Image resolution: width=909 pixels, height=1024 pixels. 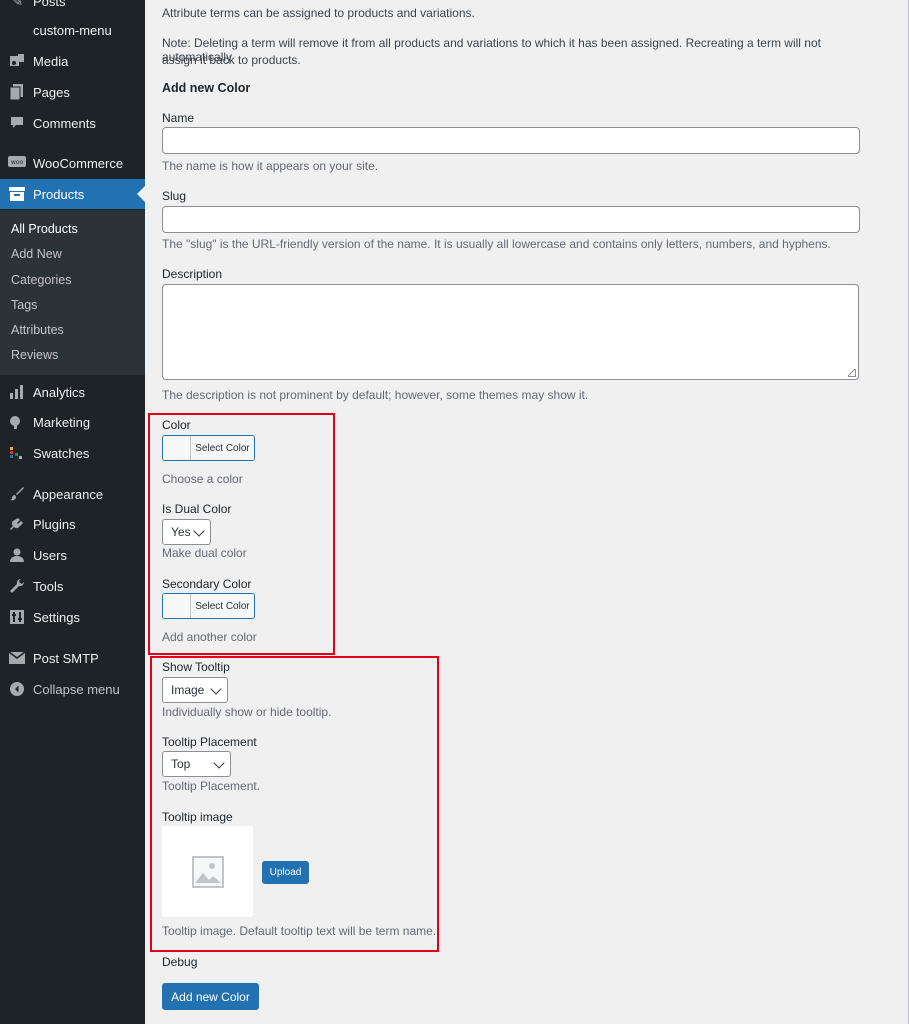 I want to click on settings-icon, so click(x=17, y=617).